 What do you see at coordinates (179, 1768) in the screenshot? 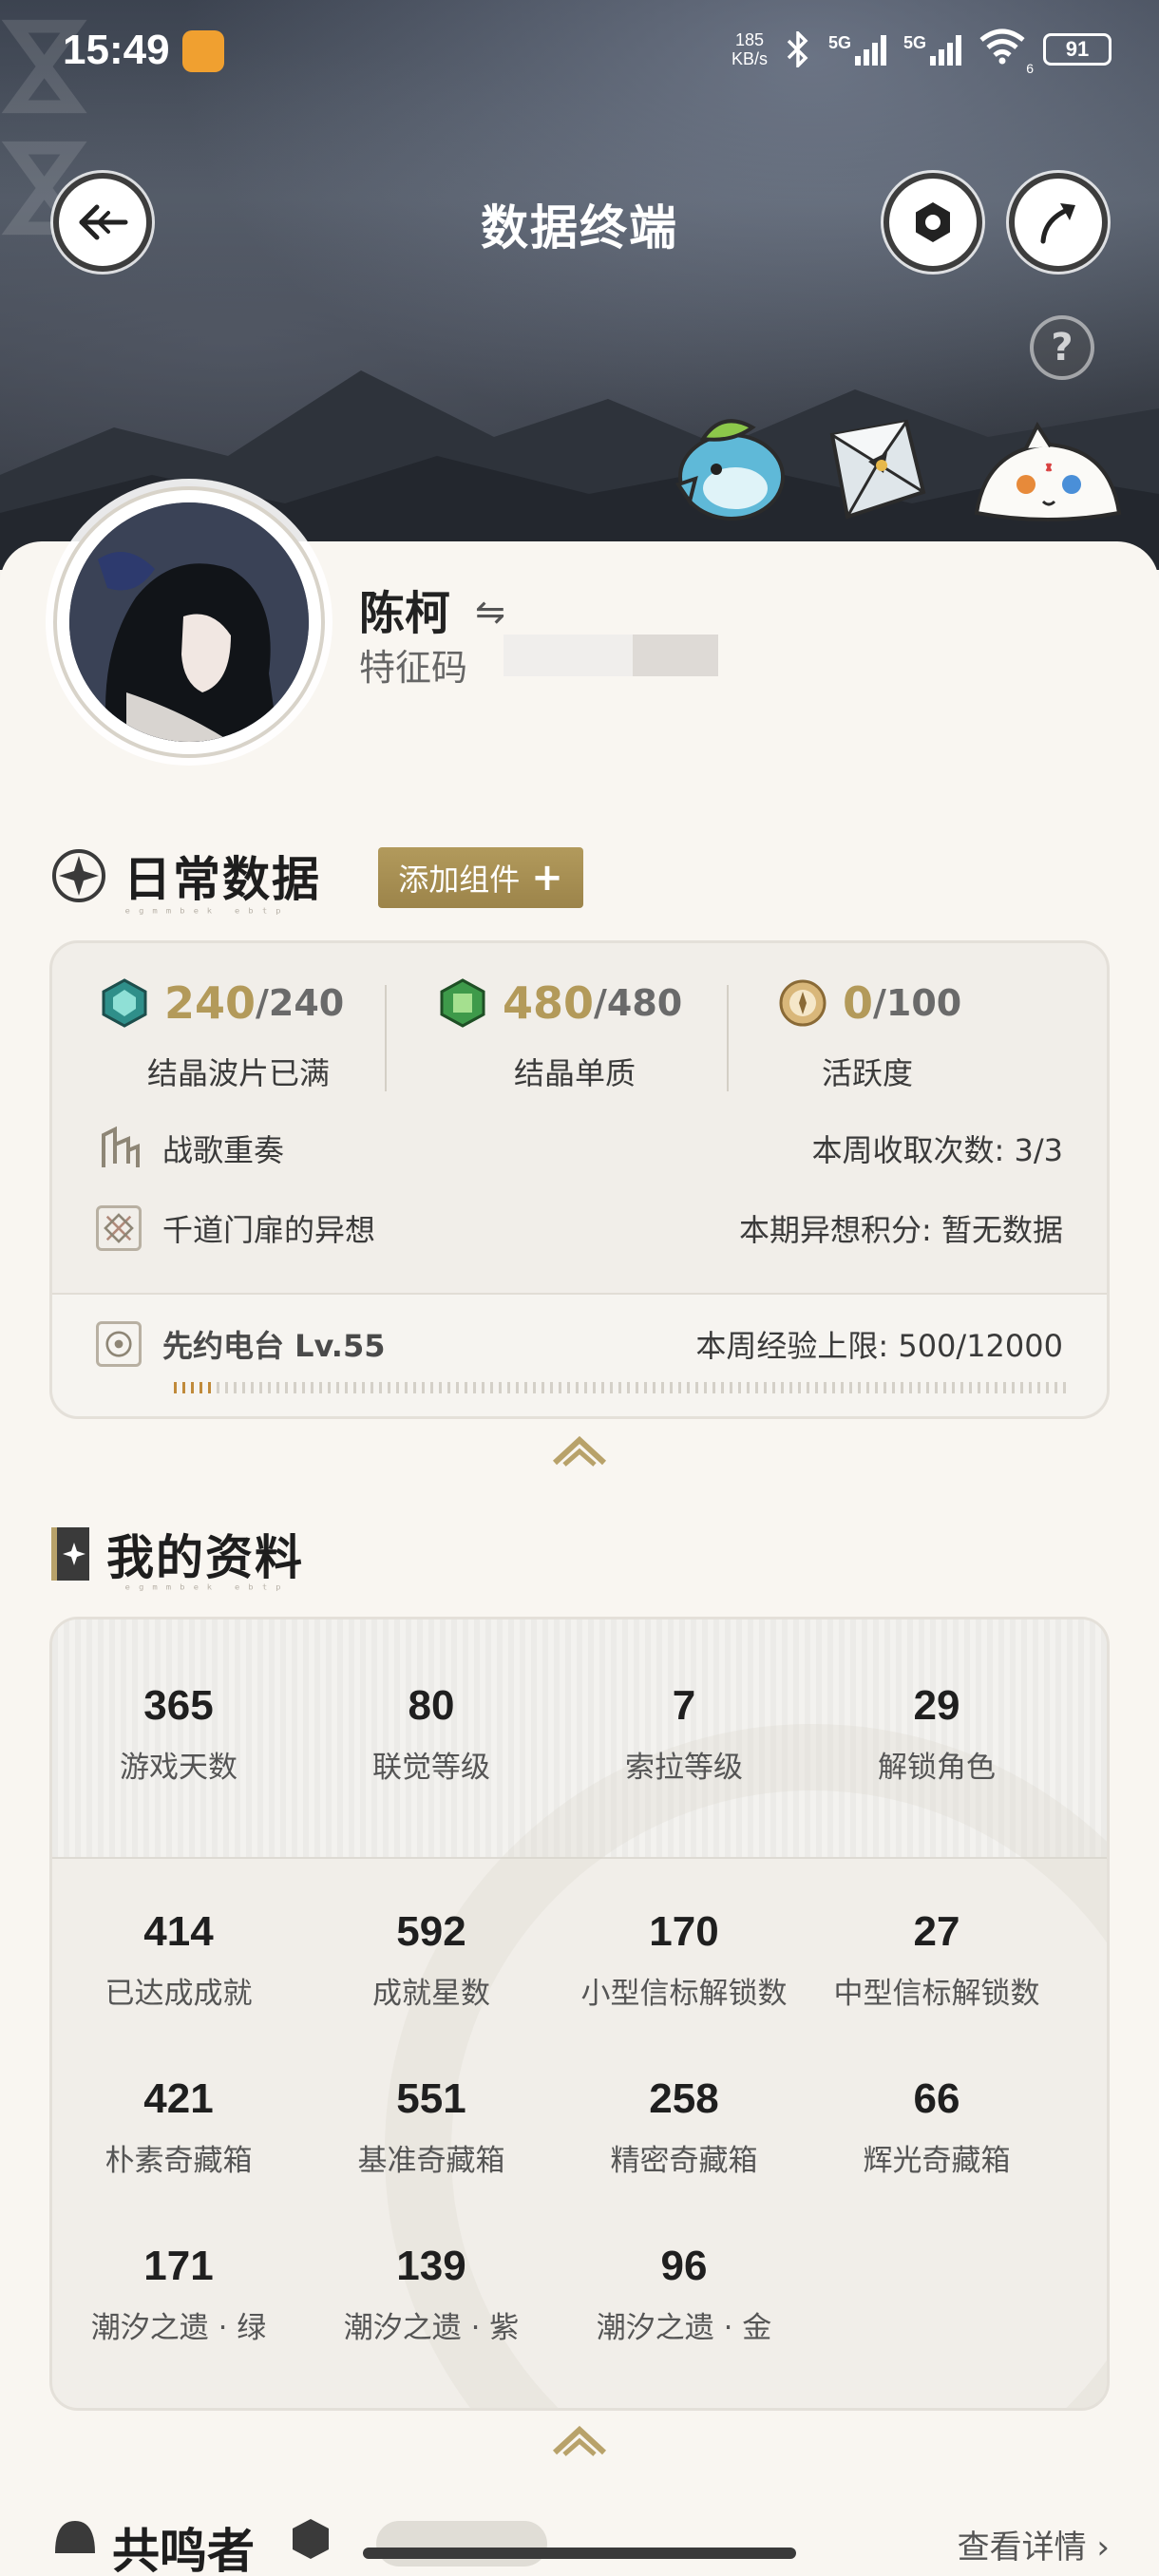
I see `stat-label: 游戏天数` at bounding box center [179, 1768].